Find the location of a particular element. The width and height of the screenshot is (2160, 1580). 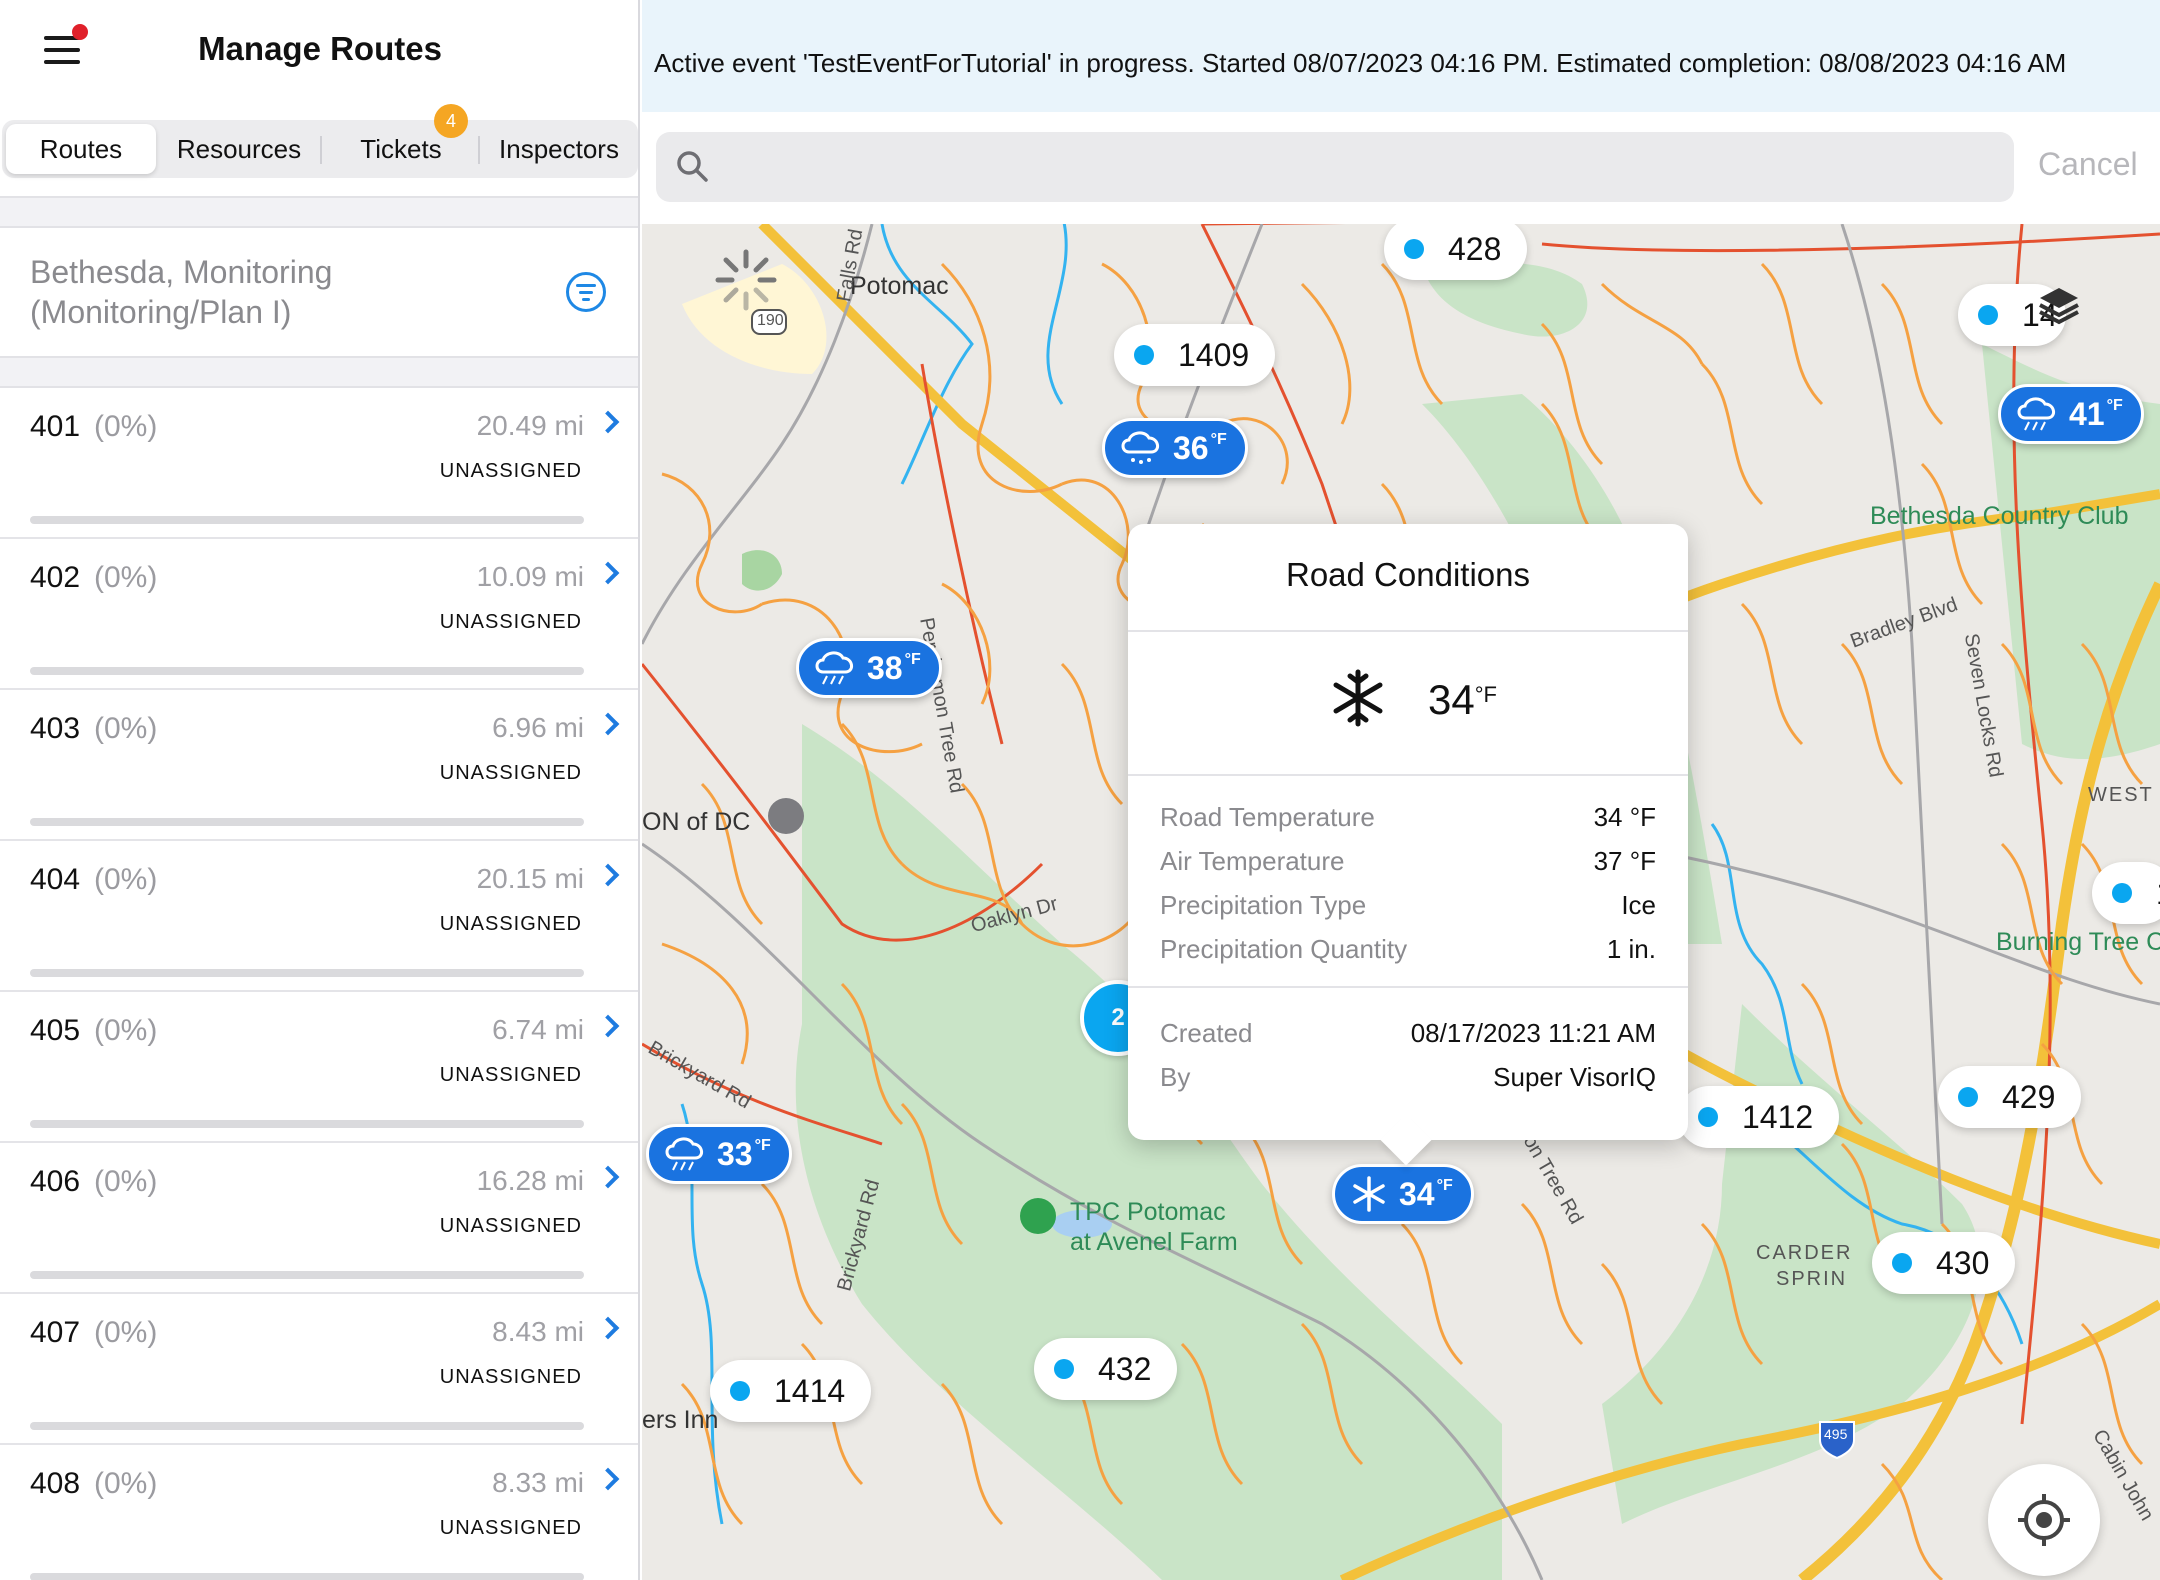

route-number: 405 is located at coordinates (55, 1030).